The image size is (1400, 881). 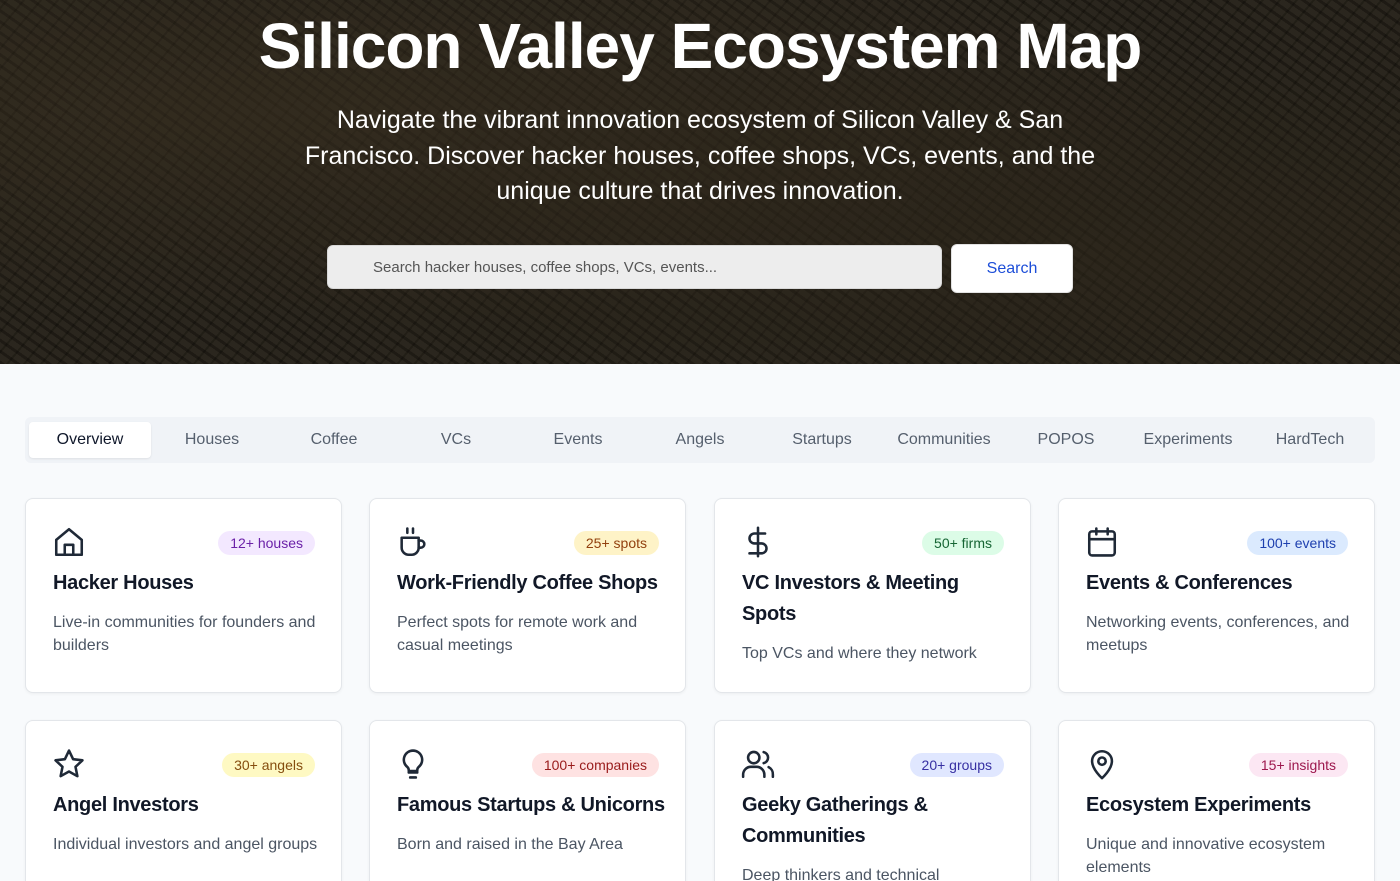 What do you see at coordinates (126, 805) in the screenshot?
I see `card-title: Angel Investors` at bounding box center [126, 805].